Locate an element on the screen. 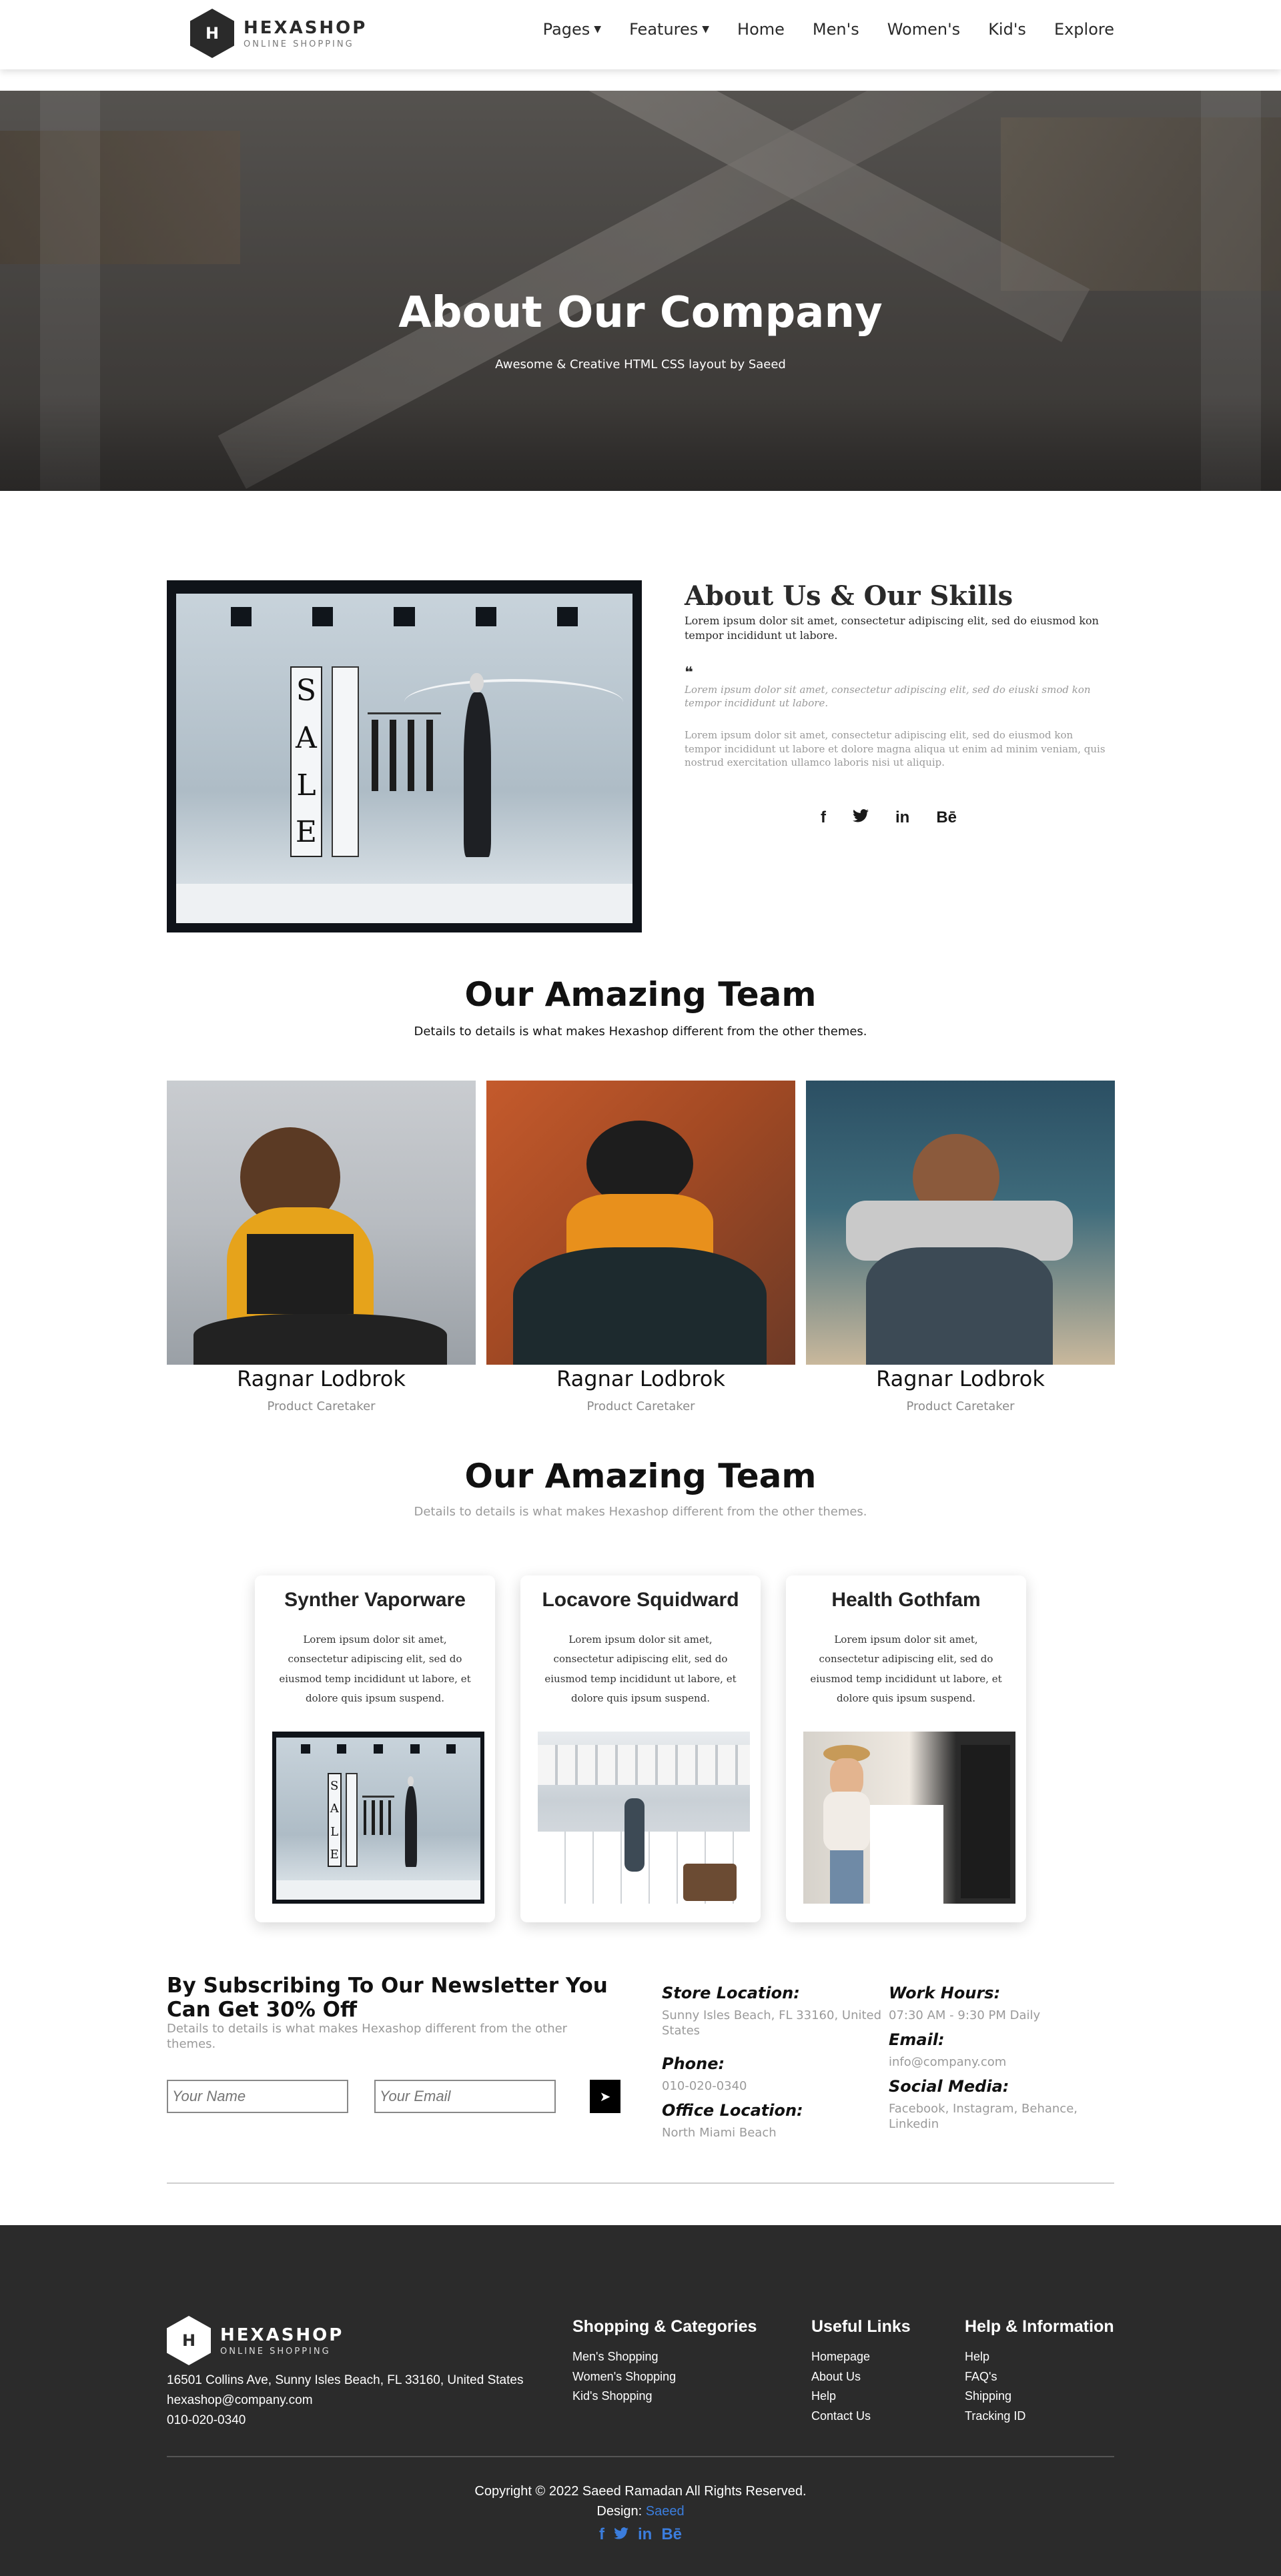 The height and width of the screenshot is (2576, 1281). subscribe-button: ➤ is located at coordinates (605, 2096).